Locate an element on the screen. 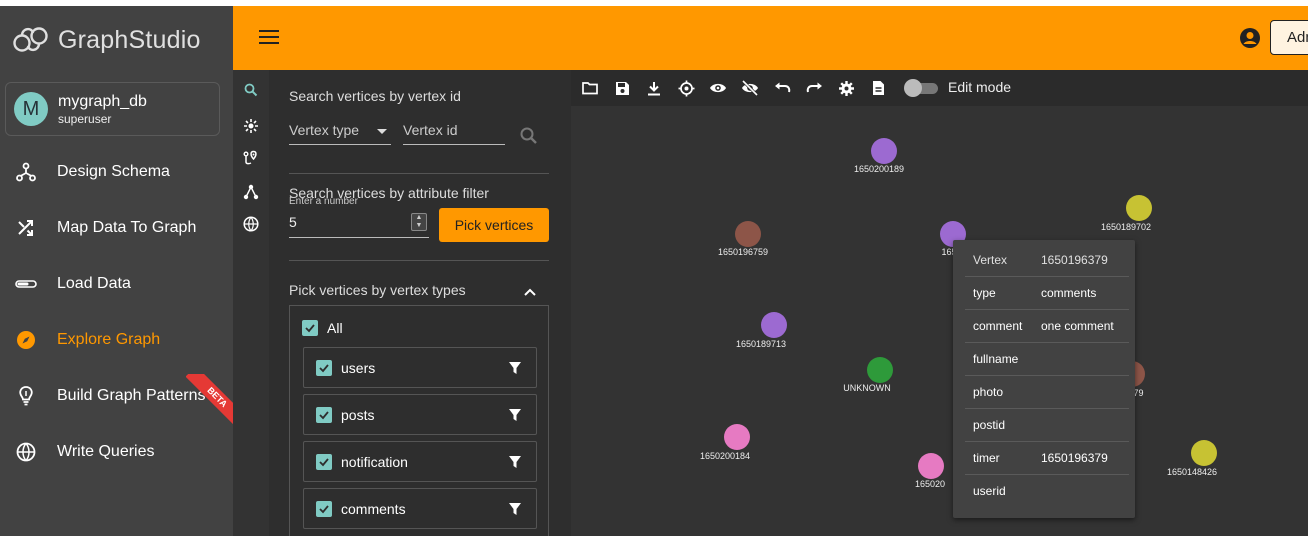  beta-badge: BETA is located at coordinates (211, 399).